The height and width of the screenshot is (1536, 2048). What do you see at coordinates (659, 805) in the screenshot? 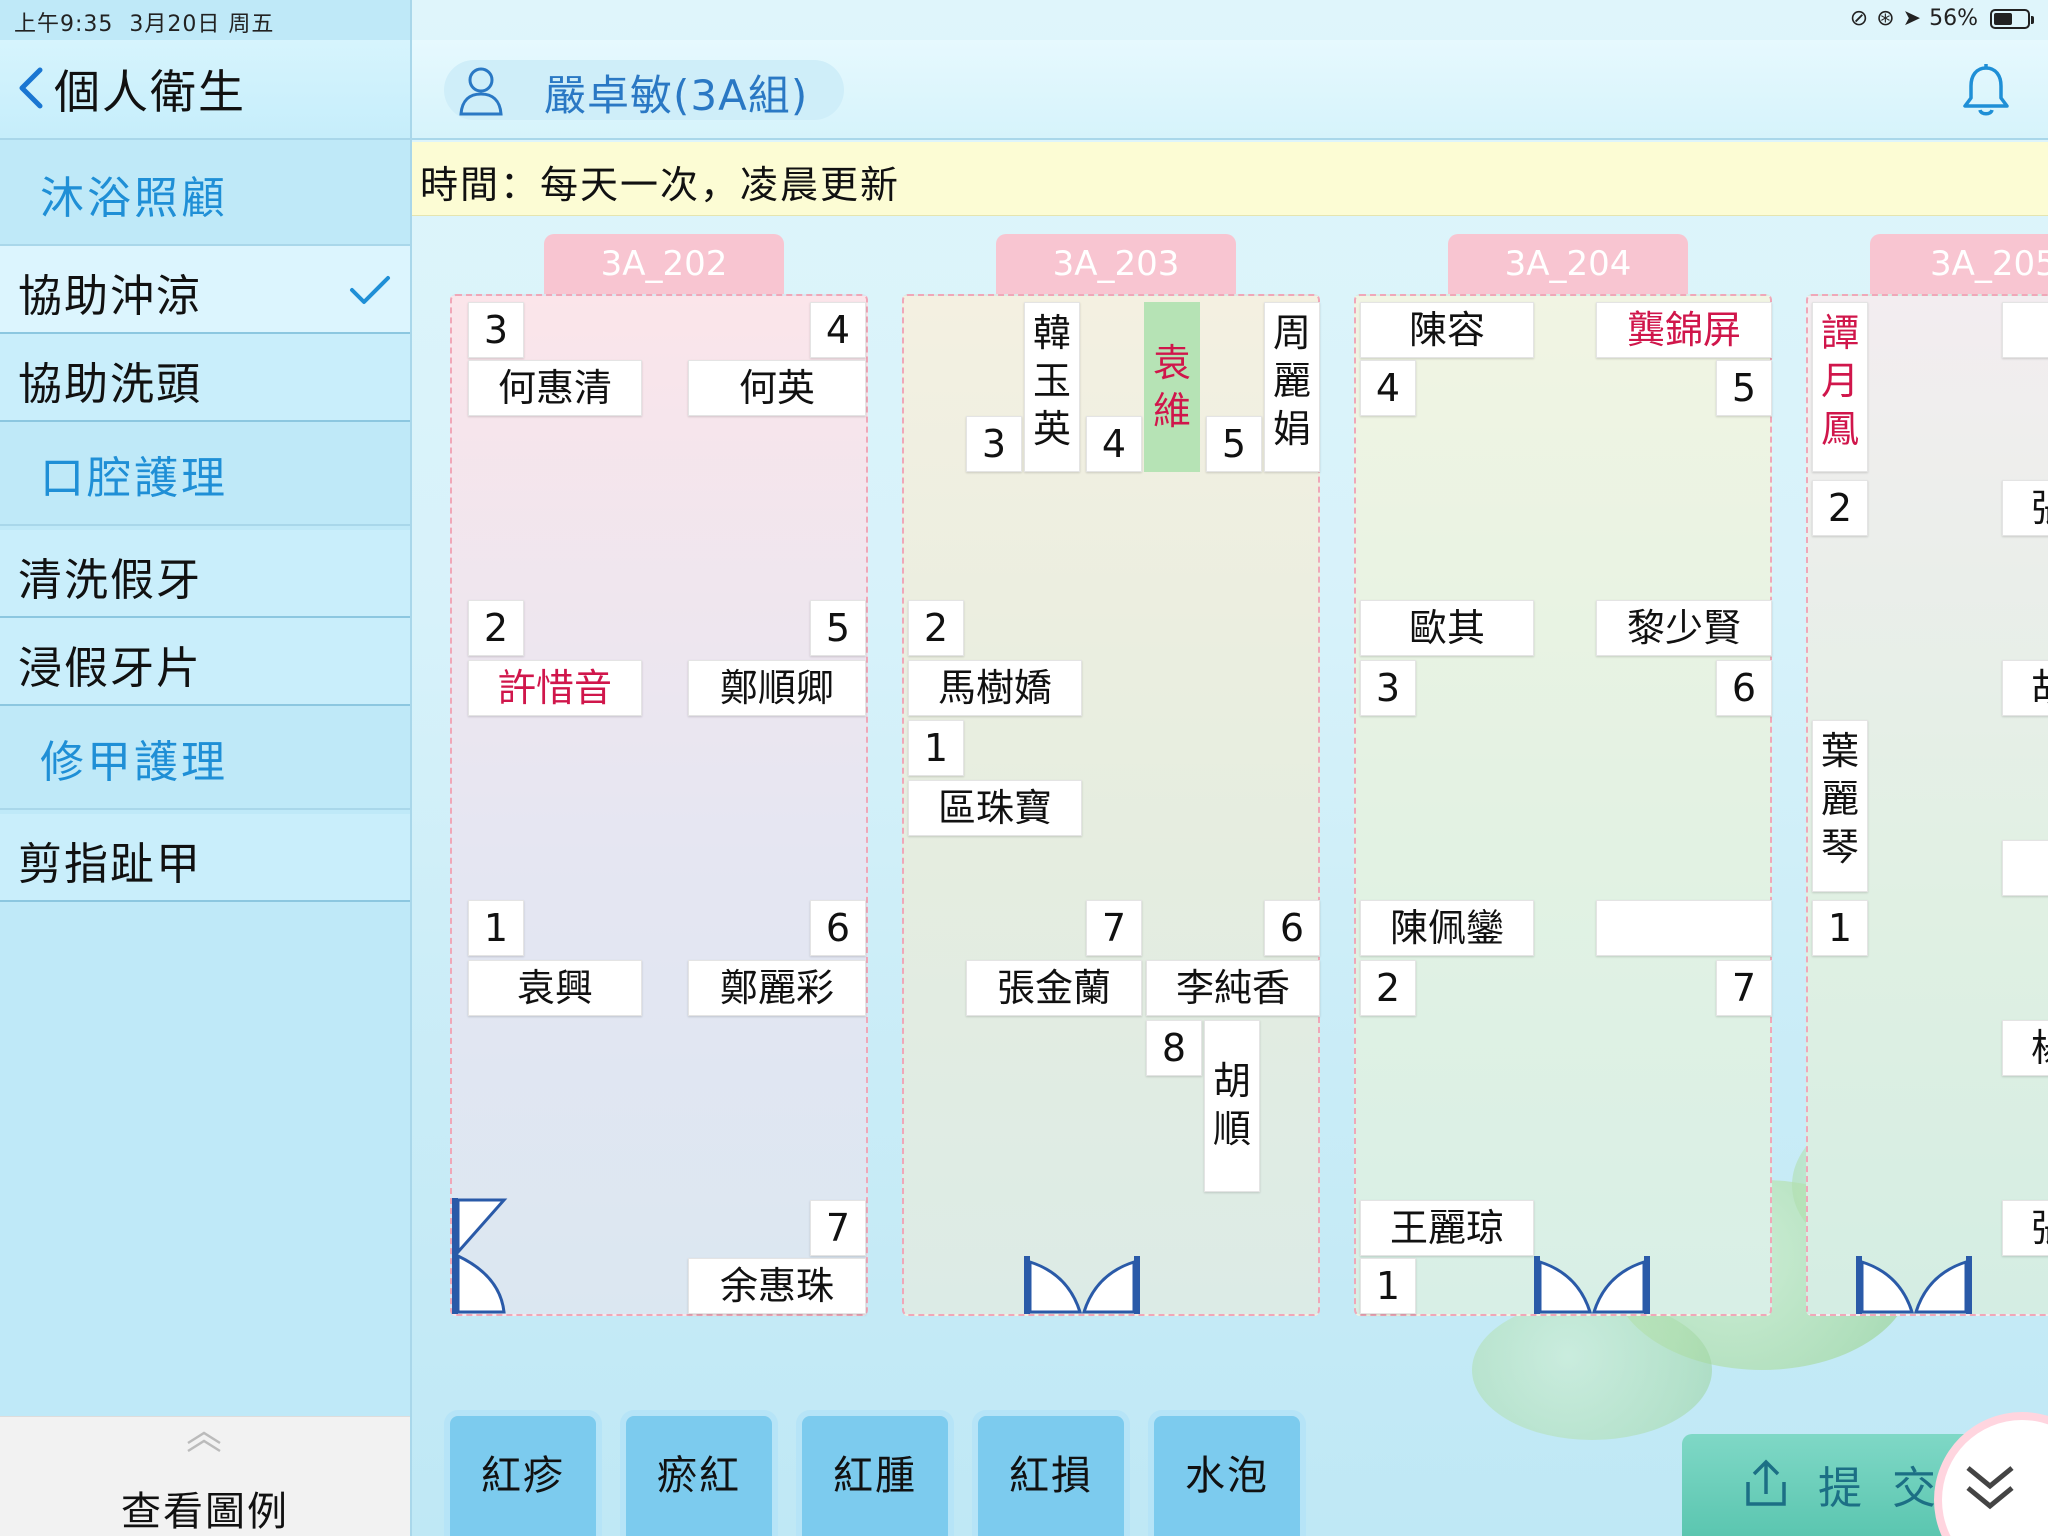
I see `room-3a-202: 3 何惠清 4 何英 2 許惜音 5 鄭順卿 1 袁興 6 鄭麗彩 7 余惠珠` at bounding box center [659, 805].